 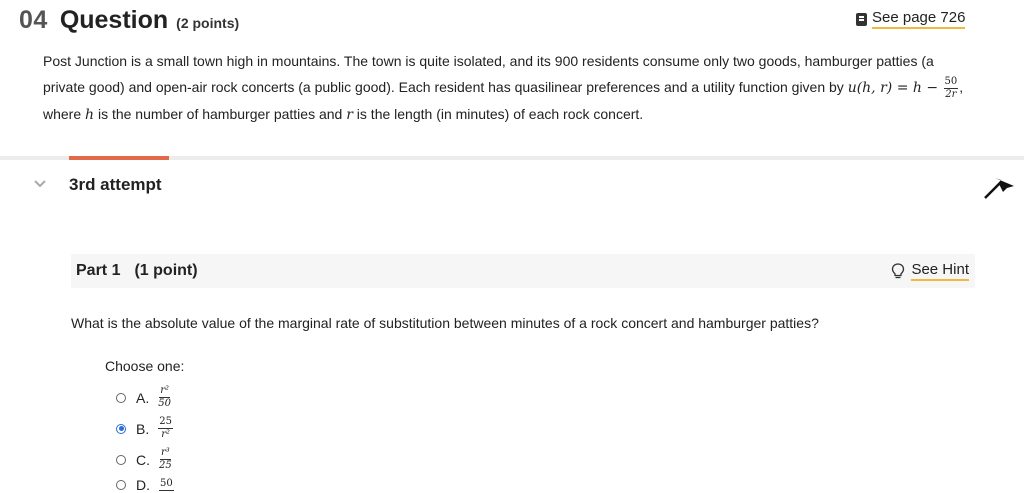 What do you see at coordinates (166, 270) in the screenshot?
I see `part-points: (1 point)` at bounding box center [166, 270].